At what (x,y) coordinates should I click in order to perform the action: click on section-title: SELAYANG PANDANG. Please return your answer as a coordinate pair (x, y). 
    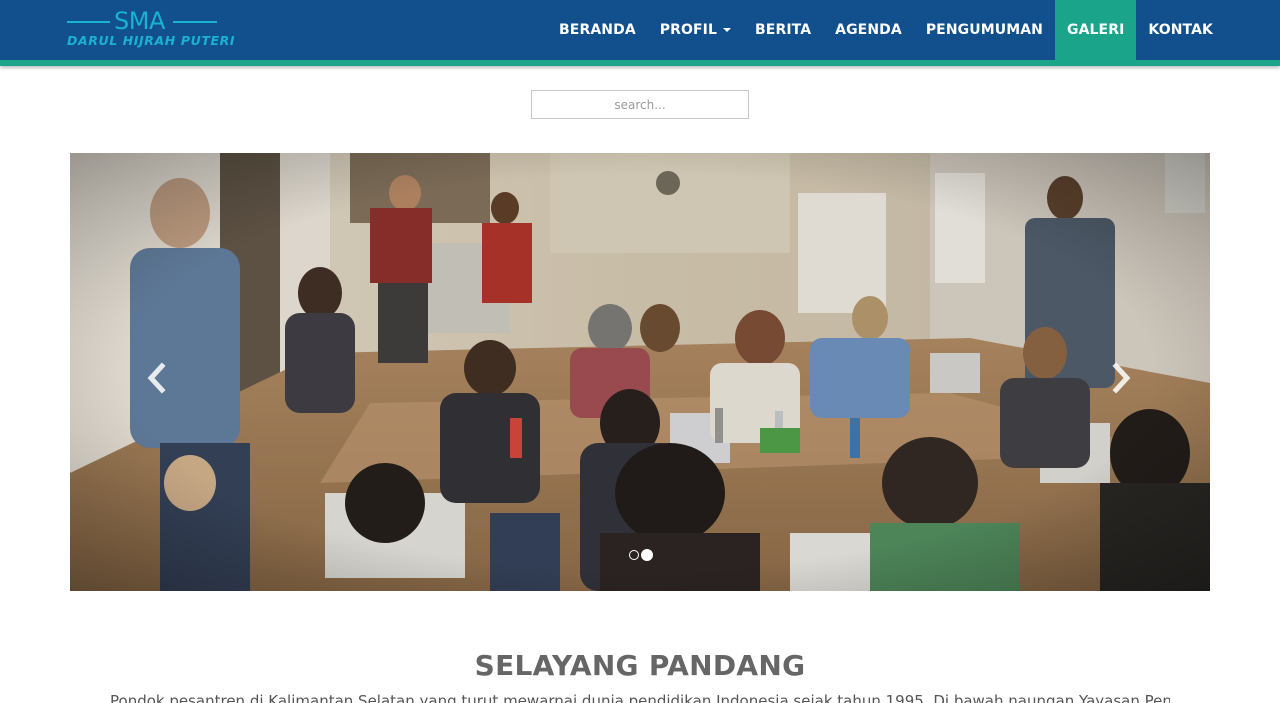
    Looking at the image, I should click on (640, 665).